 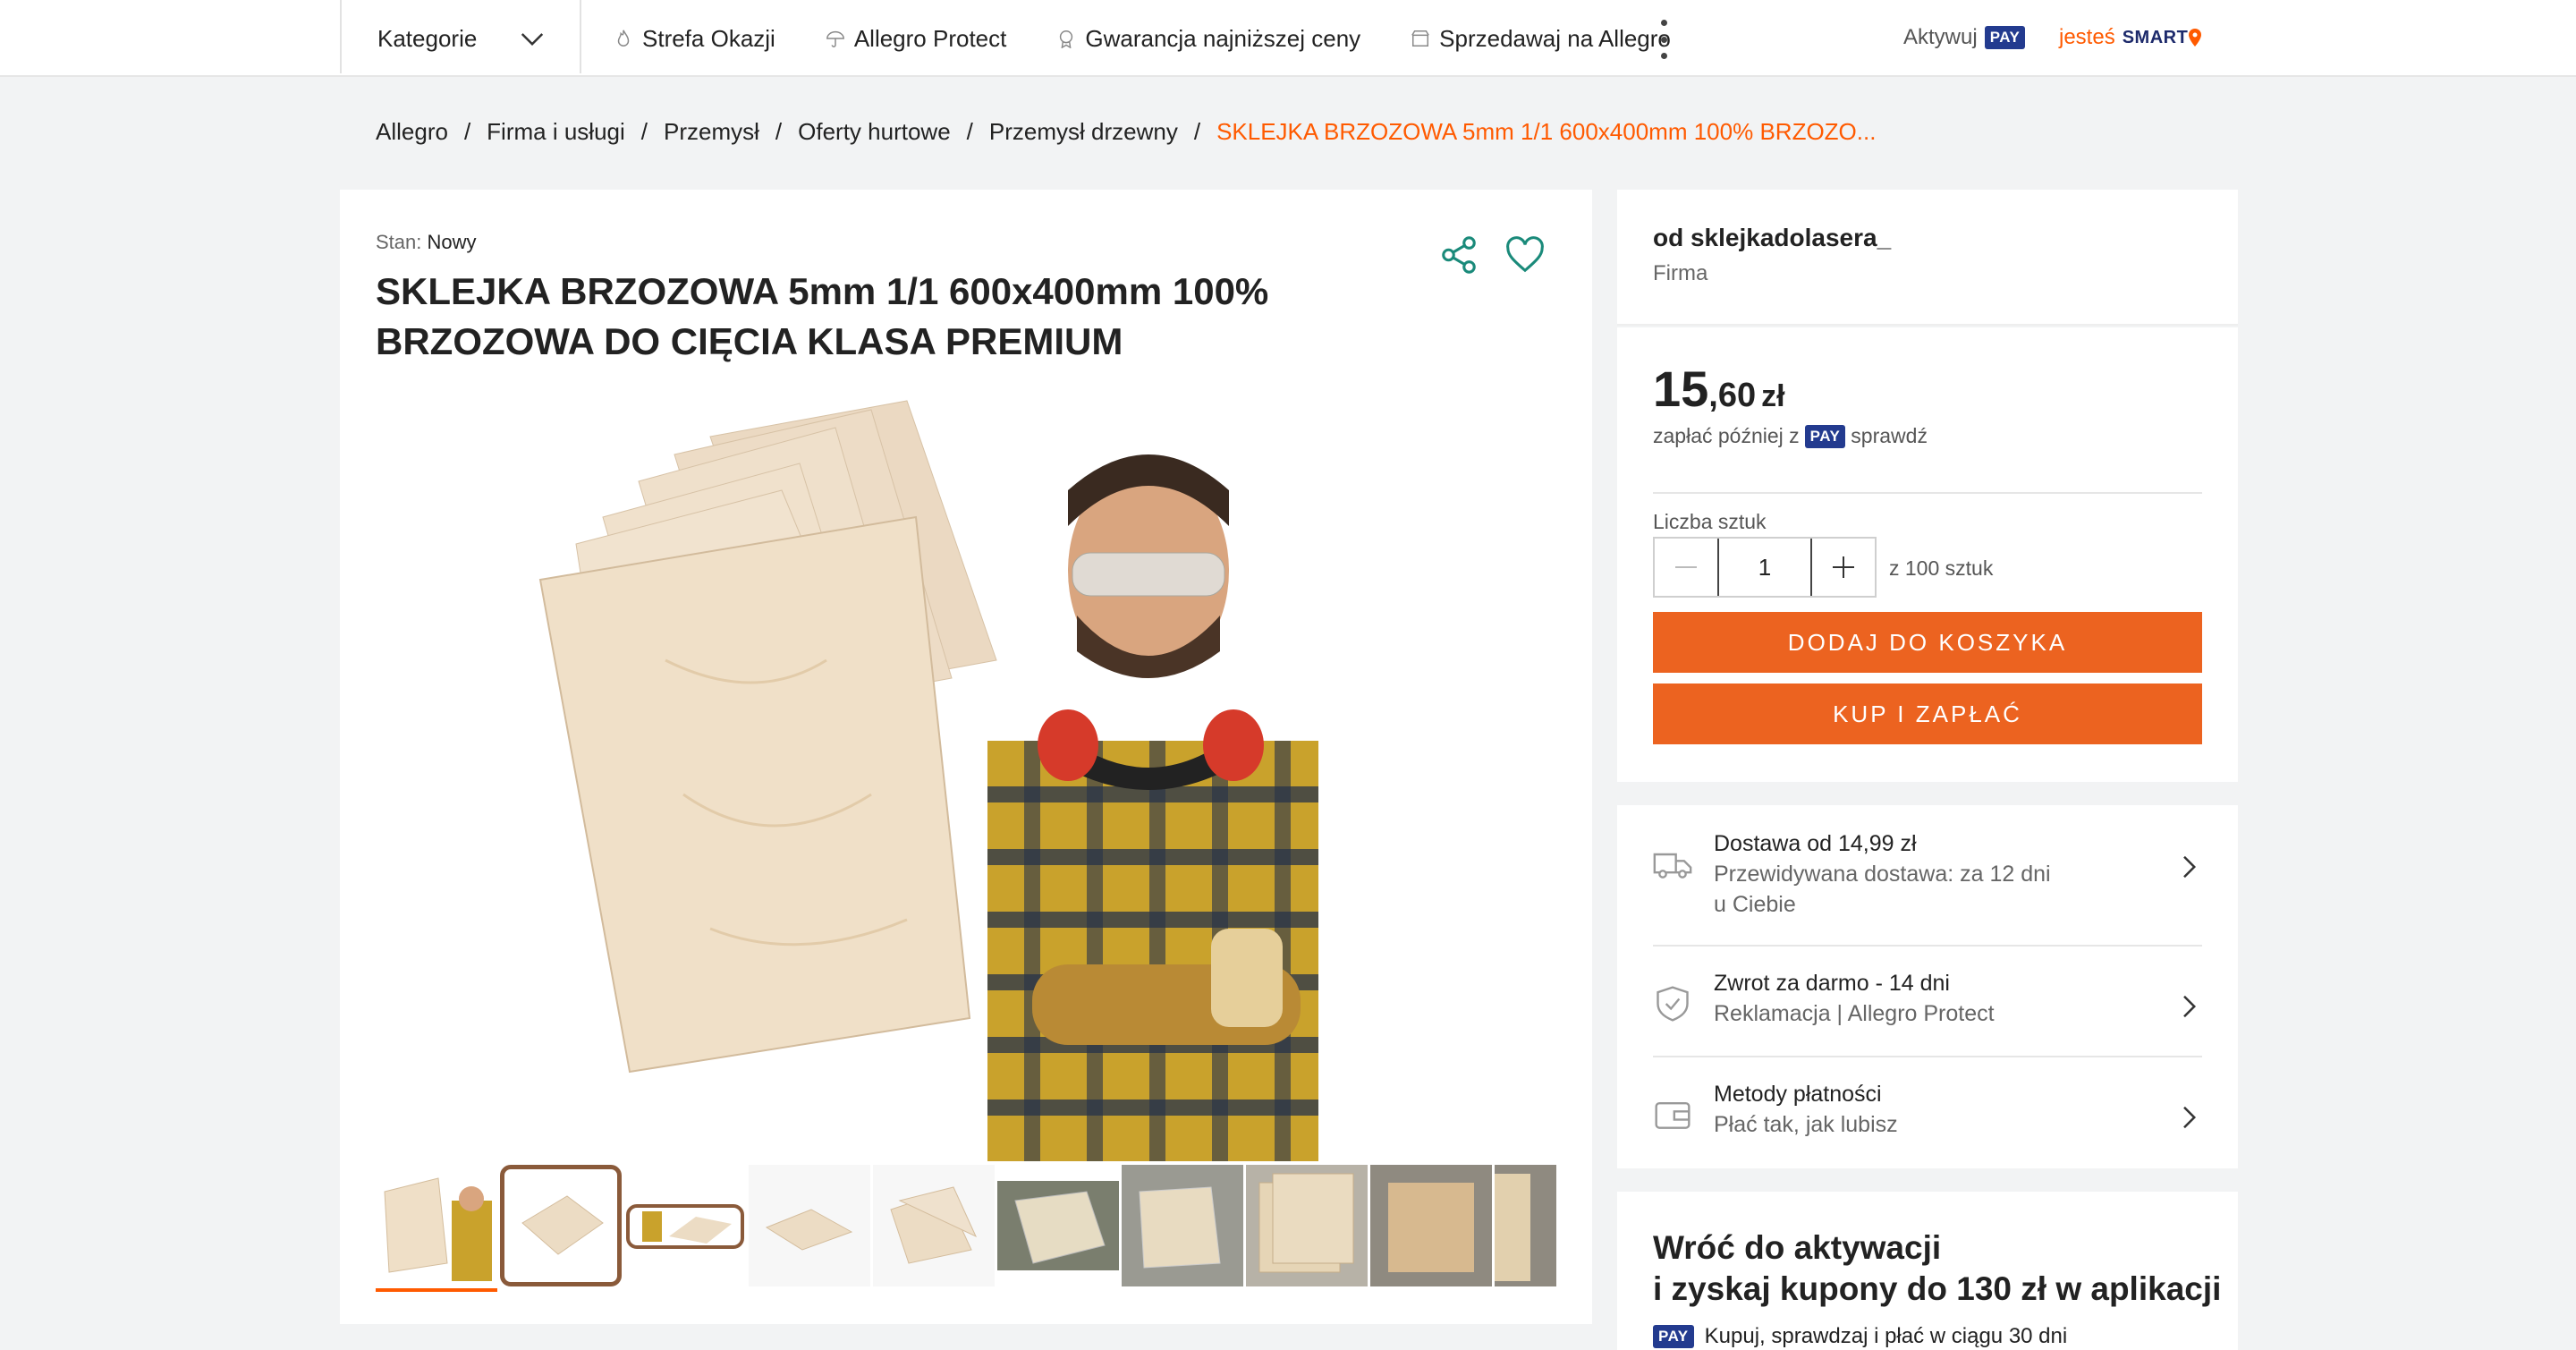 I want to click on breadcrumb-item: Przemysł, so click(x=711, y=132).